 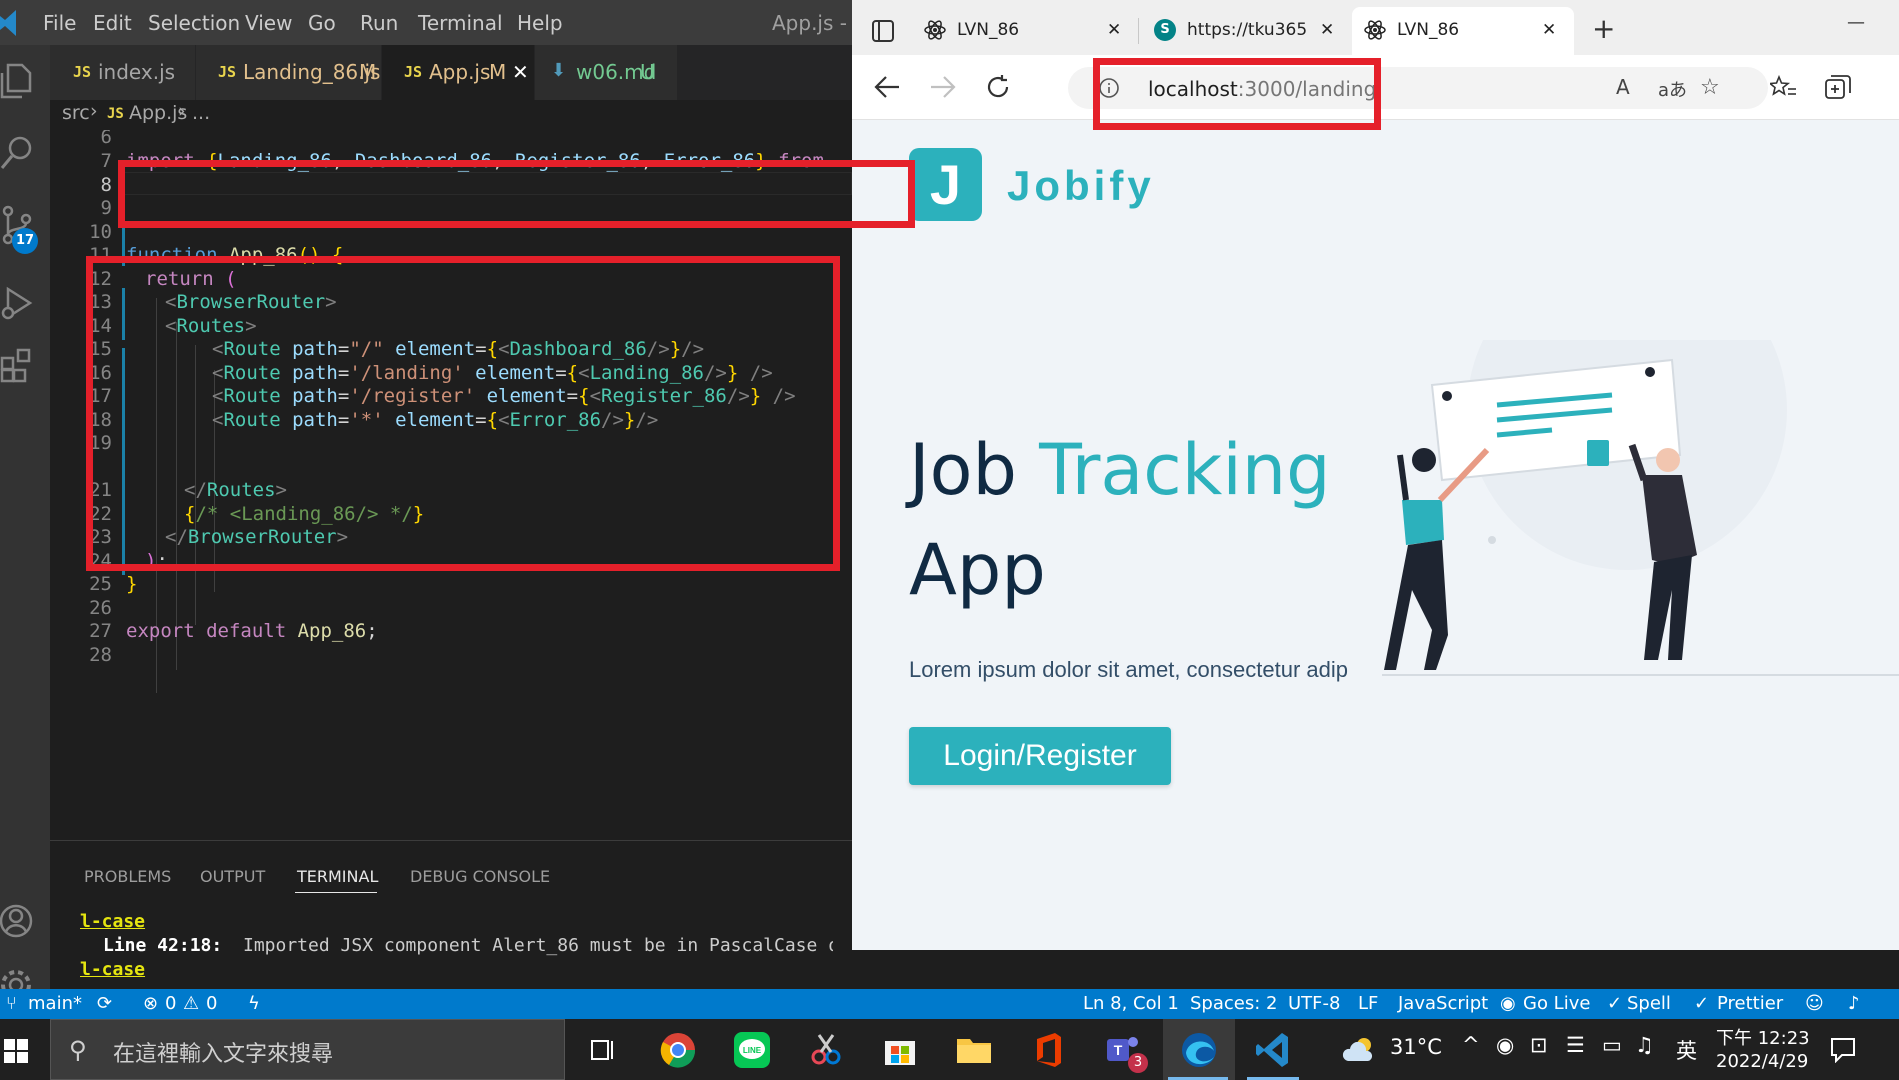 I want to click on indentation: Spaces: 2, so click(x=1233, y=1003).